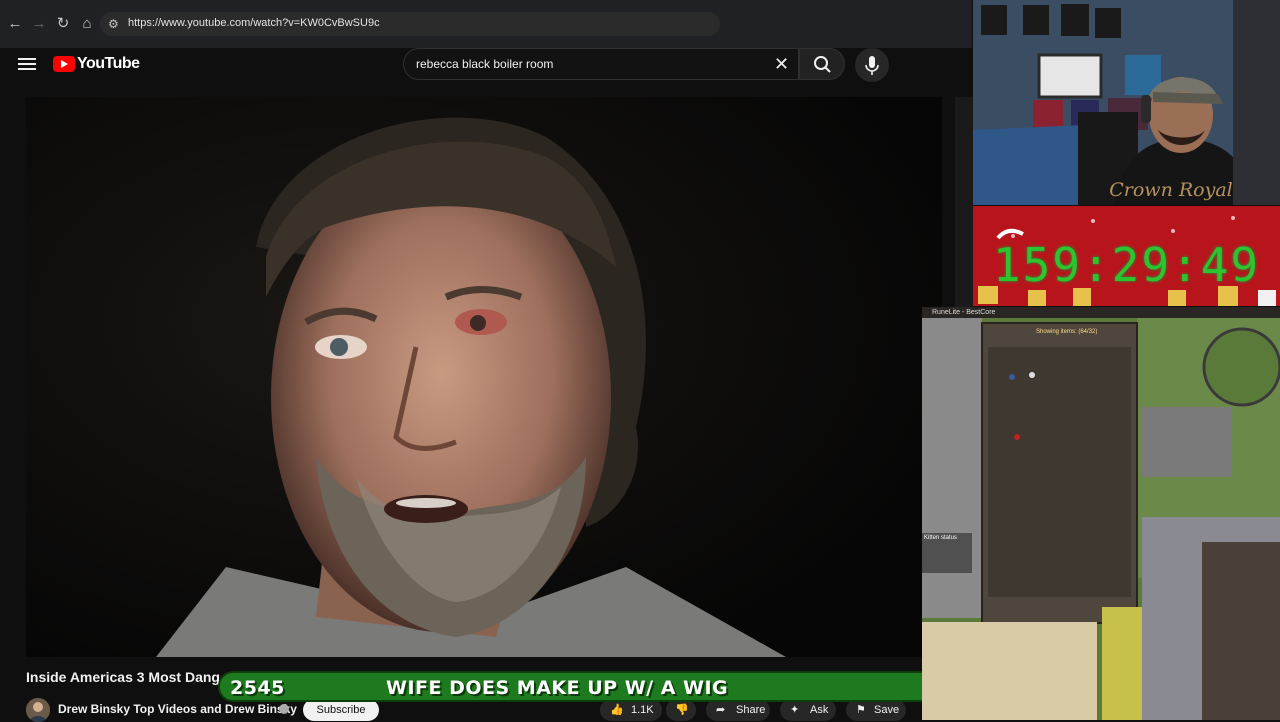 The image size is (1280, 722). What do you see at coordinates (108, 64) in the screenshot?
I see `youtube-logo-text: YouTube` at bounding box center [108, 64].